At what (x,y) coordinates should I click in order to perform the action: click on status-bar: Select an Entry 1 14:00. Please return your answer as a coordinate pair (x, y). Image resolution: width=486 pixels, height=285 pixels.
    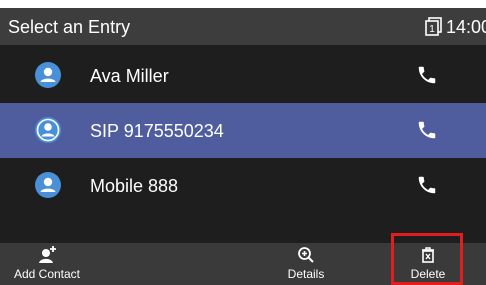
    Looking at the image, I should click on (243, 26).